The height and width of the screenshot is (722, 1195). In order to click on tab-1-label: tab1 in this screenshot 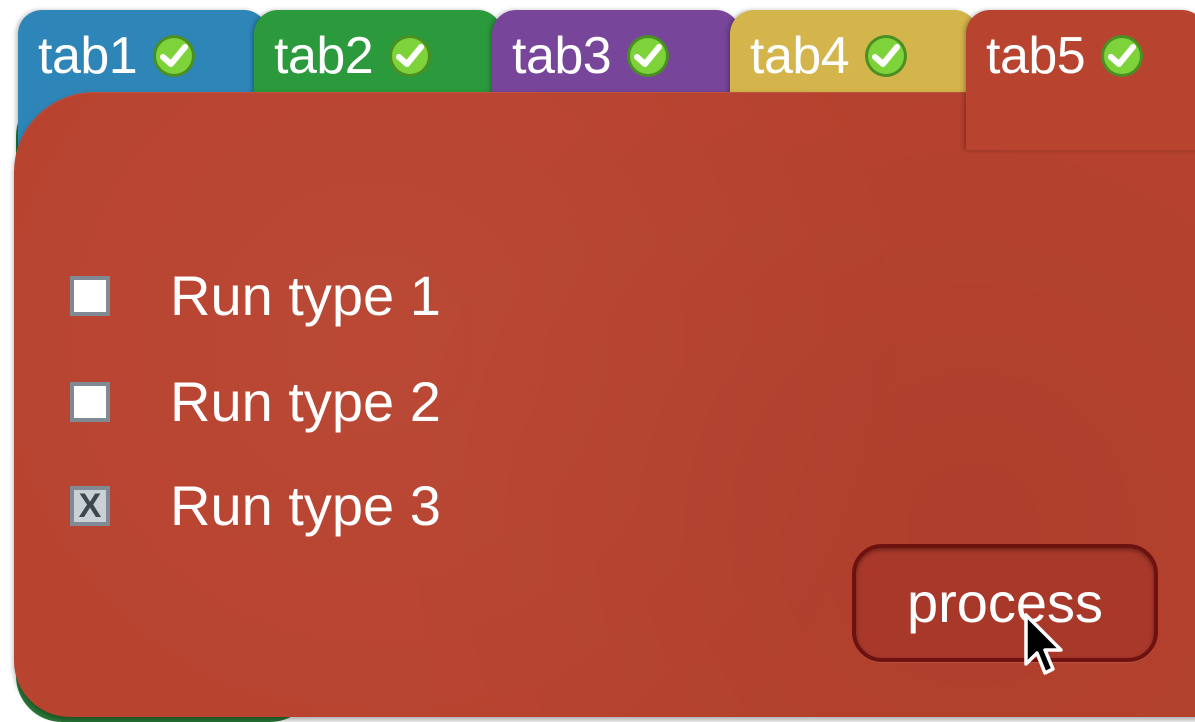, I will do `click(88, 56)`.